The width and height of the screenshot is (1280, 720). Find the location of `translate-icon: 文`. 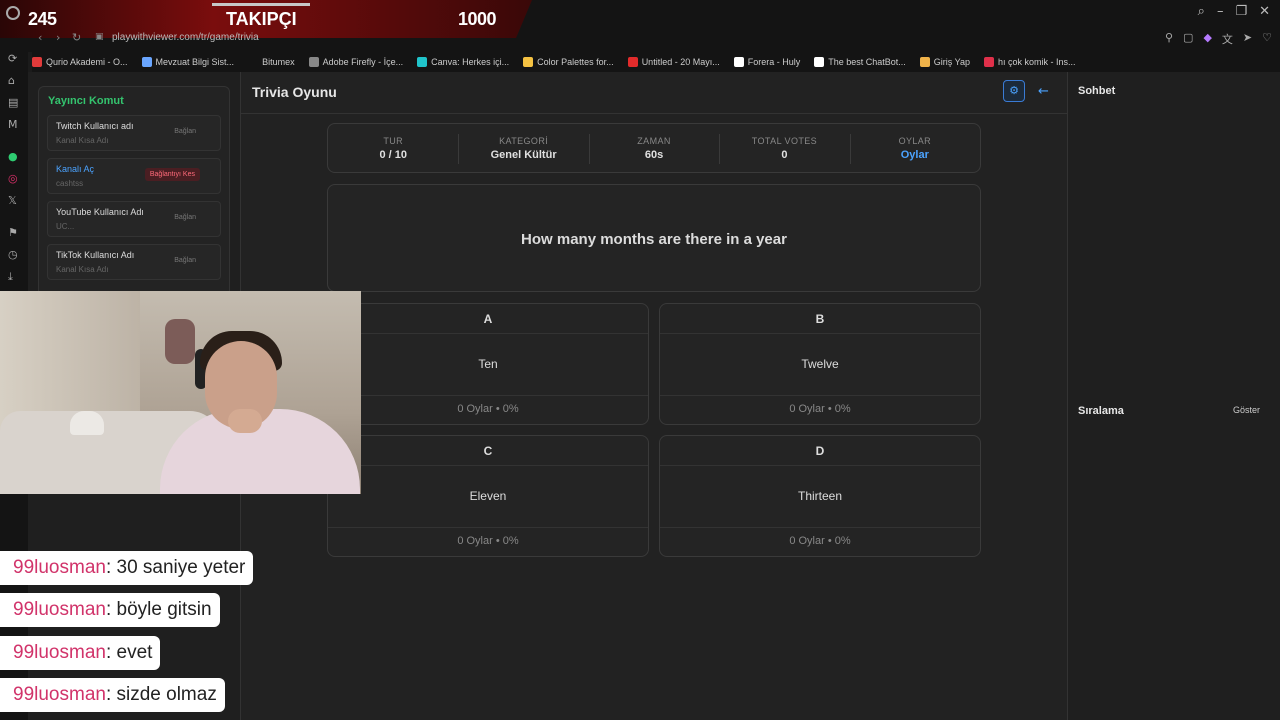

translate-icon: 文 is located at coordinates (1227, 39).